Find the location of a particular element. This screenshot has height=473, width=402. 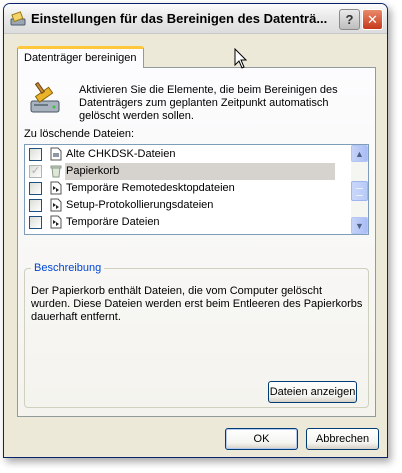

checkbox: ✓ is located at coordinates (35, 171).